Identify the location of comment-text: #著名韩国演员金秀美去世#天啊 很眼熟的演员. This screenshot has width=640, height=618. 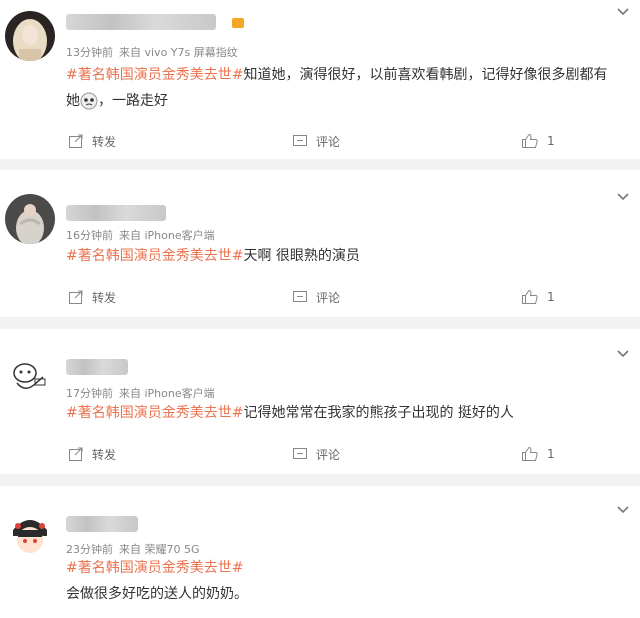
(213, 256).